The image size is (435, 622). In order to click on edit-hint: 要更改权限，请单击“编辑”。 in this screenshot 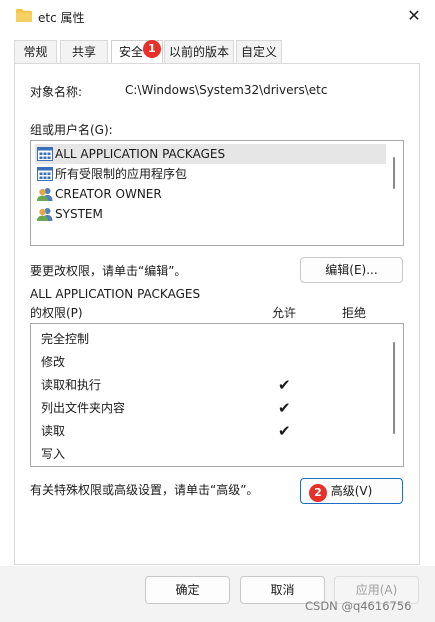, I will do `click(108, 271)`.